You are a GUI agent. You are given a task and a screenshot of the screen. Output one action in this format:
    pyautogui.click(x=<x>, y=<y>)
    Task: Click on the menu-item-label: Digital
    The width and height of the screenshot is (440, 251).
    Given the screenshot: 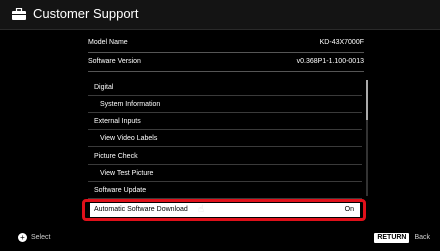 What is the action you would take?
    pyautogui.click(x=104, y=87)
    